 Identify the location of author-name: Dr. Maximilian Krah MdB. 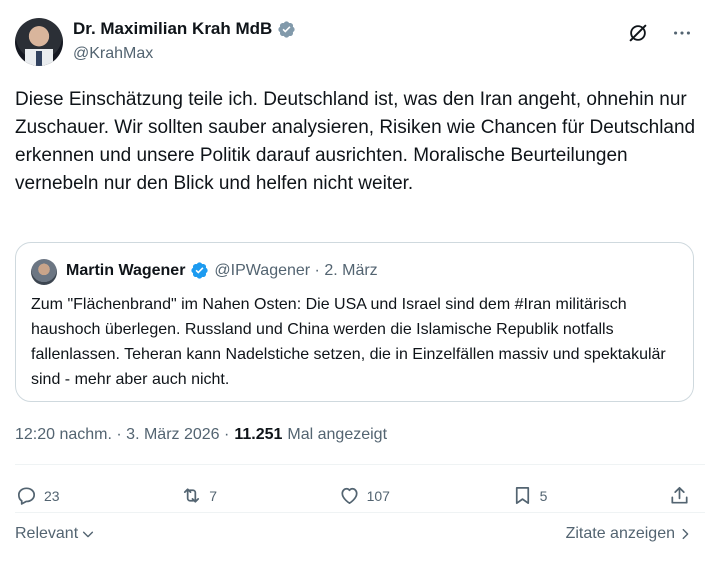
(172, 29).